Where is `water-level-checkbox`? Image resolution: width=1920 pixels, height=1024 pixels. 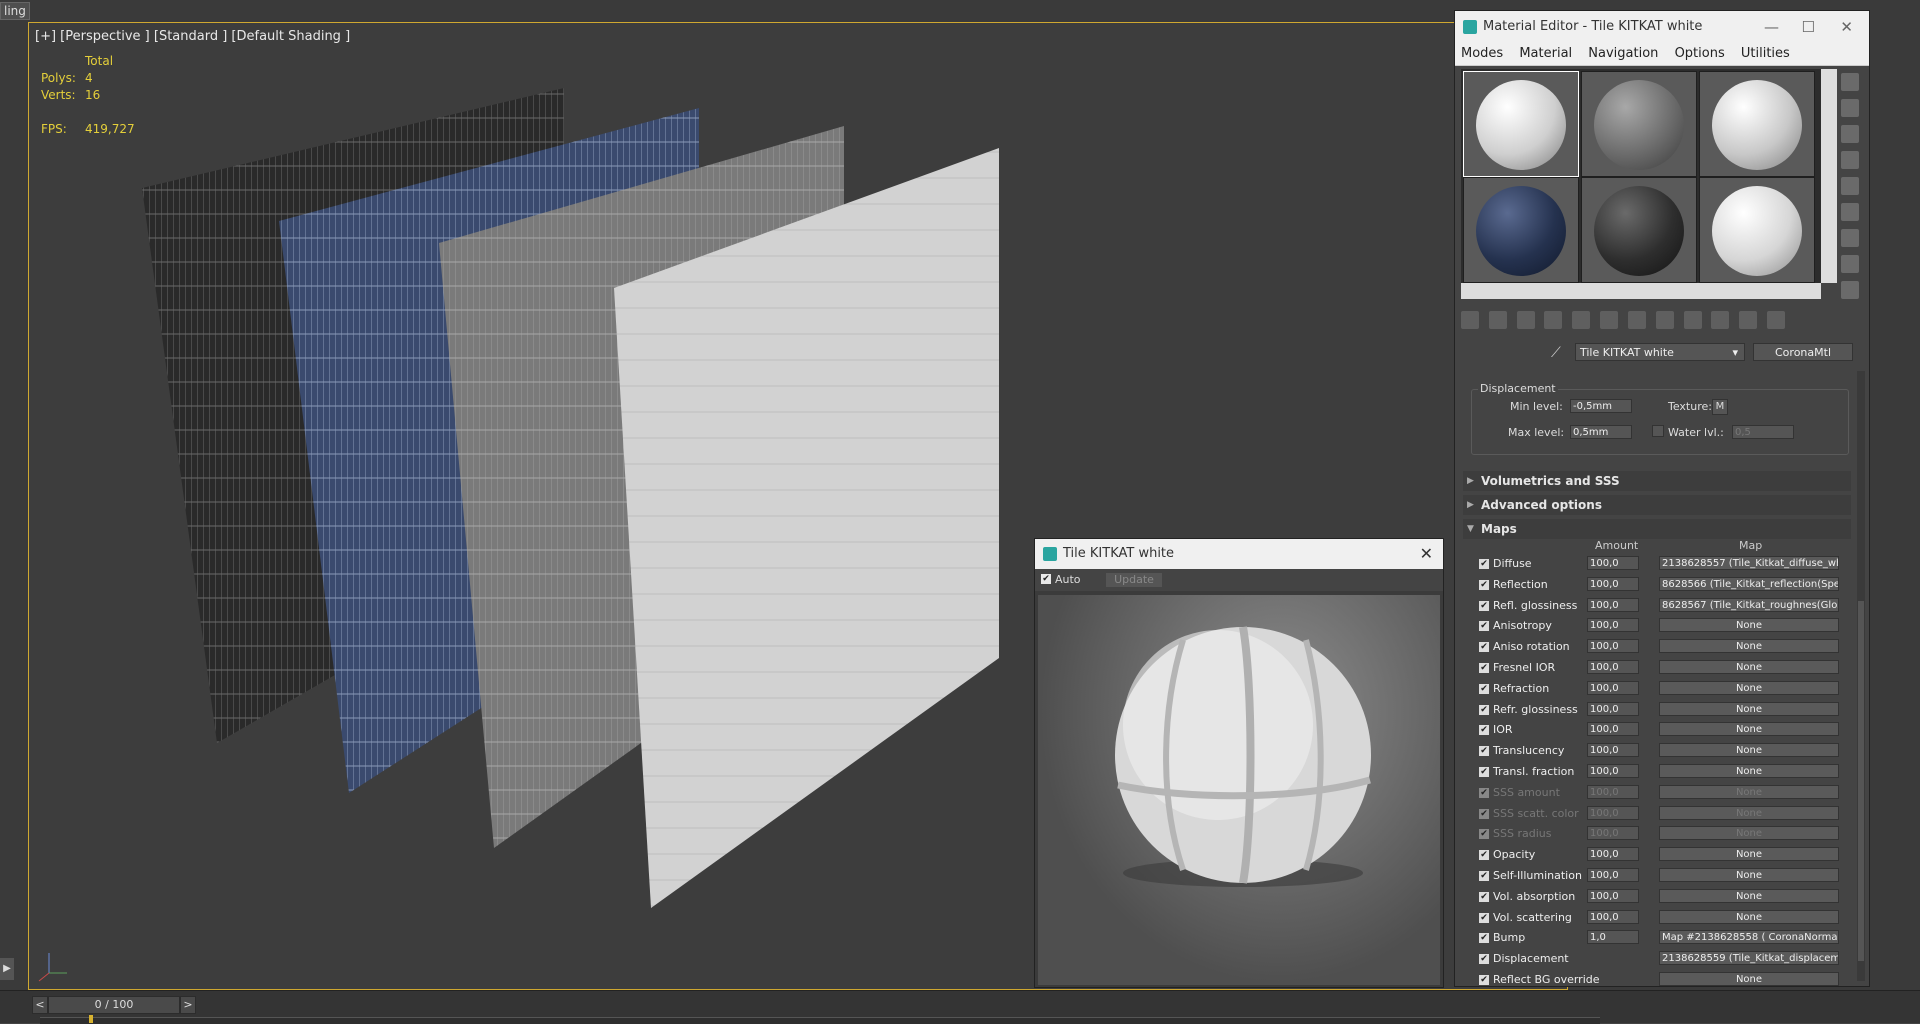
water-level-checkbox is located at coordinates (1658, 431).